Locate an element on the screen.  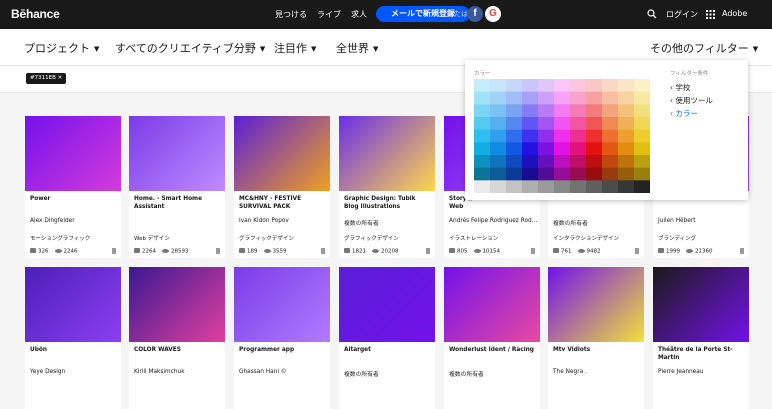
nav-discover: 見つける is located at coordinates (291, 14).